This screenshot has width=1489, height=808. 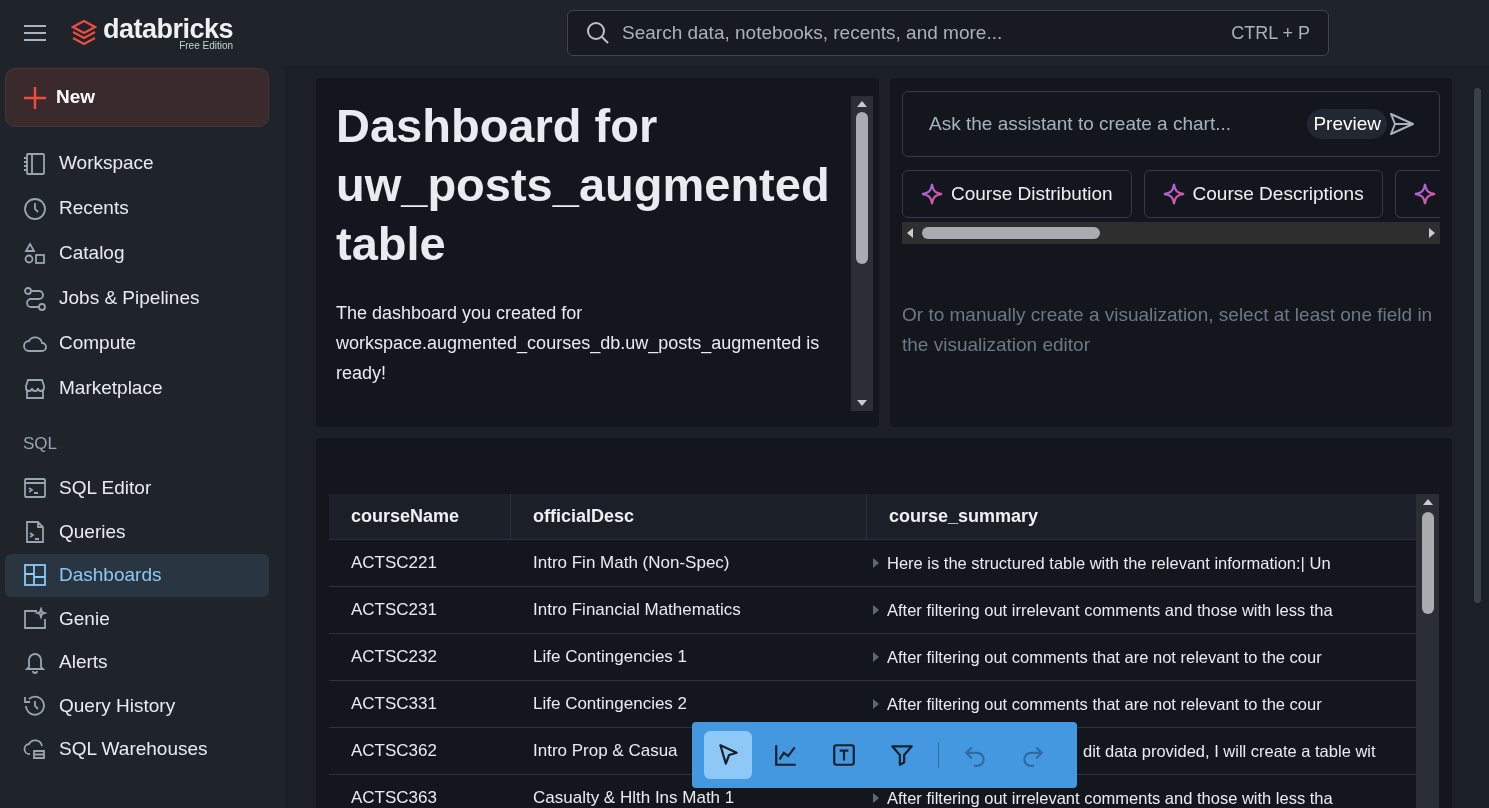 I want to click on sidebar-item: Query History, so click(x=137, y=706).